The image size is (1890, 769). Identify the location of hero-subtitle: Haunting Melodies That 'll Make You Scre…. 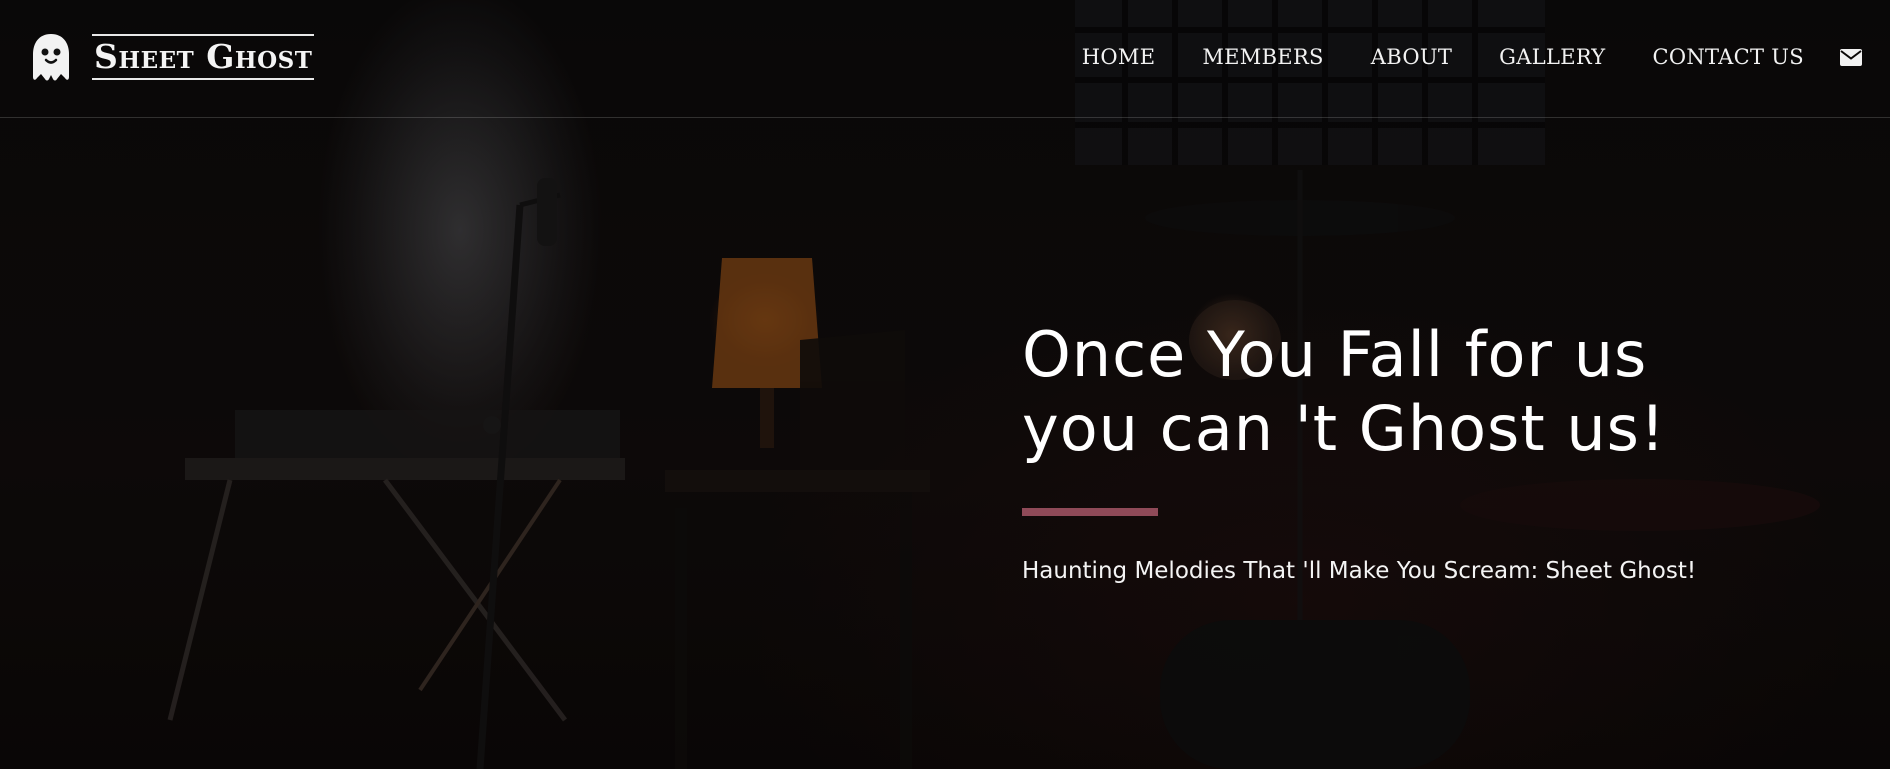
(1359, 571).